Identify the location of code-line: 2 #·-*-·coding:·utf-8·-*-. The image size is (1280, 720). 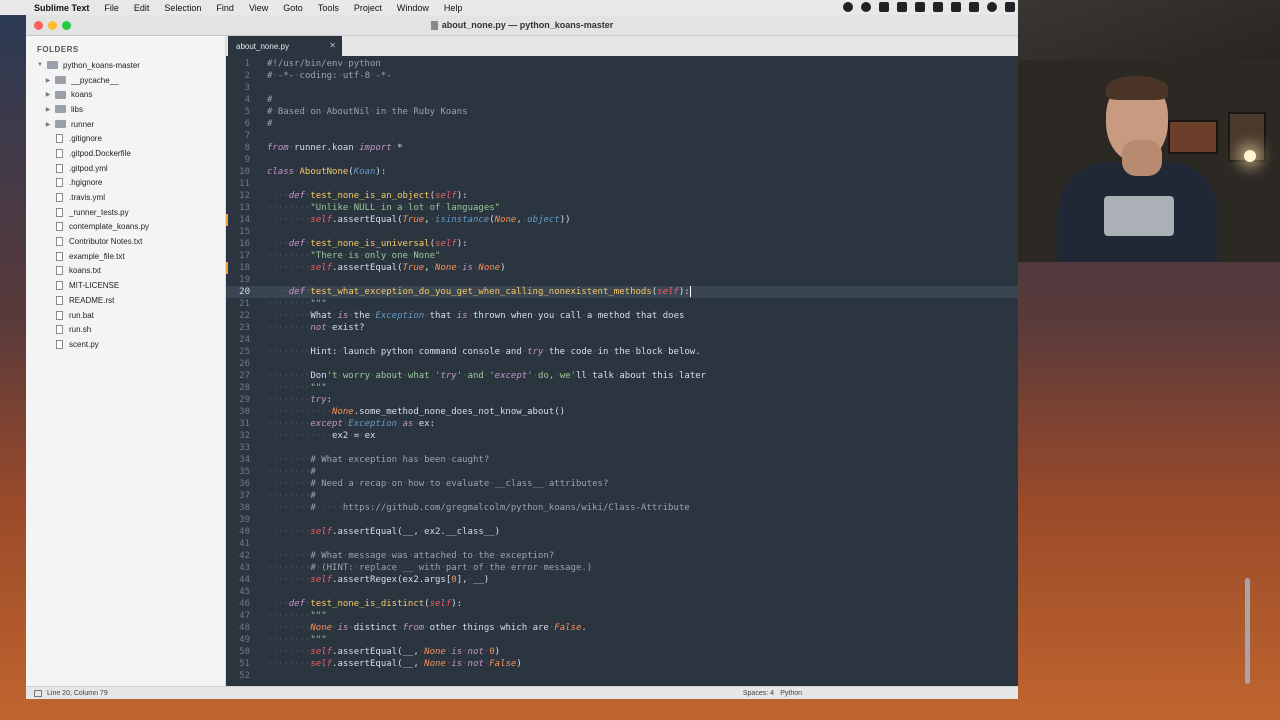
(616, 76).